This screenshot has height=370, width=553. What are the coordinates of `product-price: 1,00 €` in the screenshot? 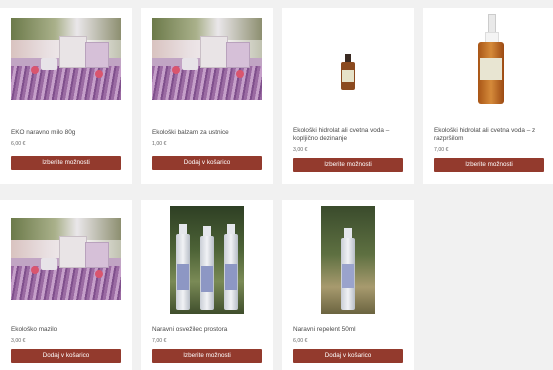 It's located at (159, 144).